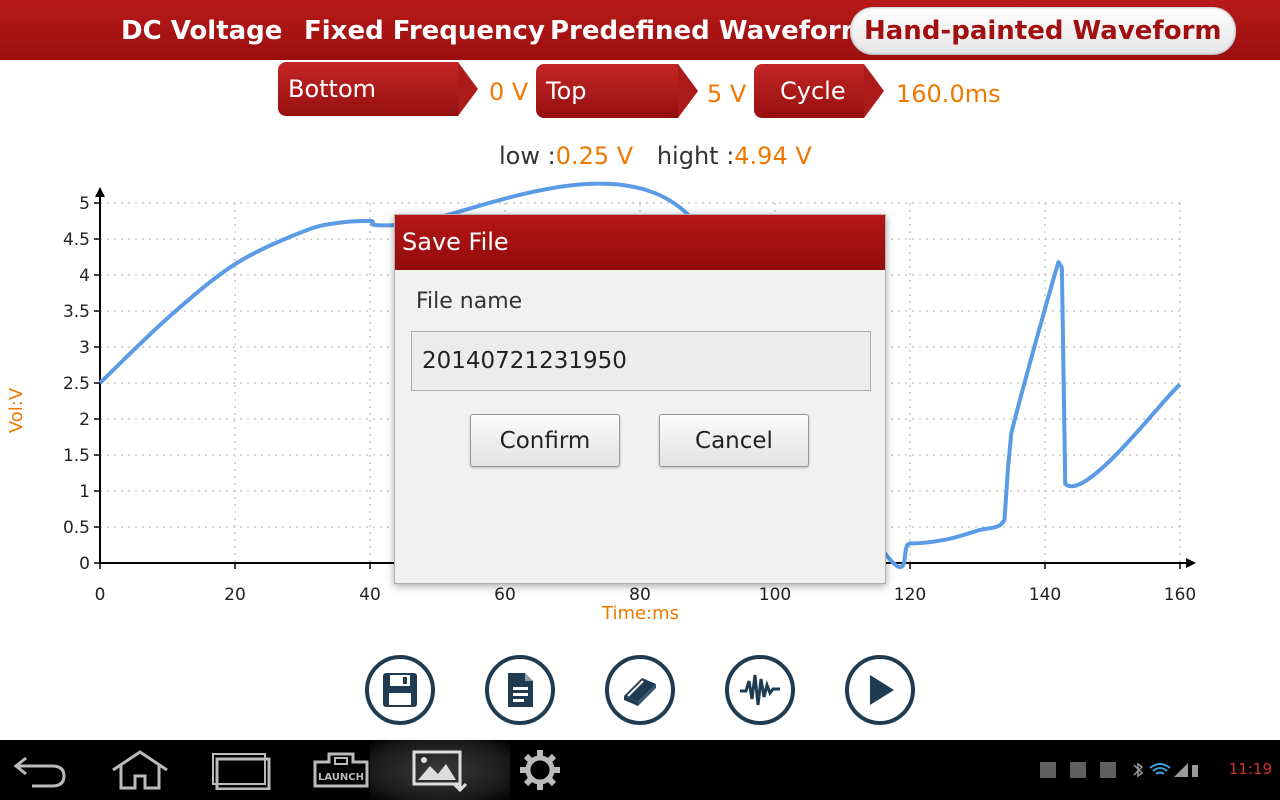 The height and width of the screenshot is (800, 1280). I want to click on x-tick-label: 40, so click(370, 595).